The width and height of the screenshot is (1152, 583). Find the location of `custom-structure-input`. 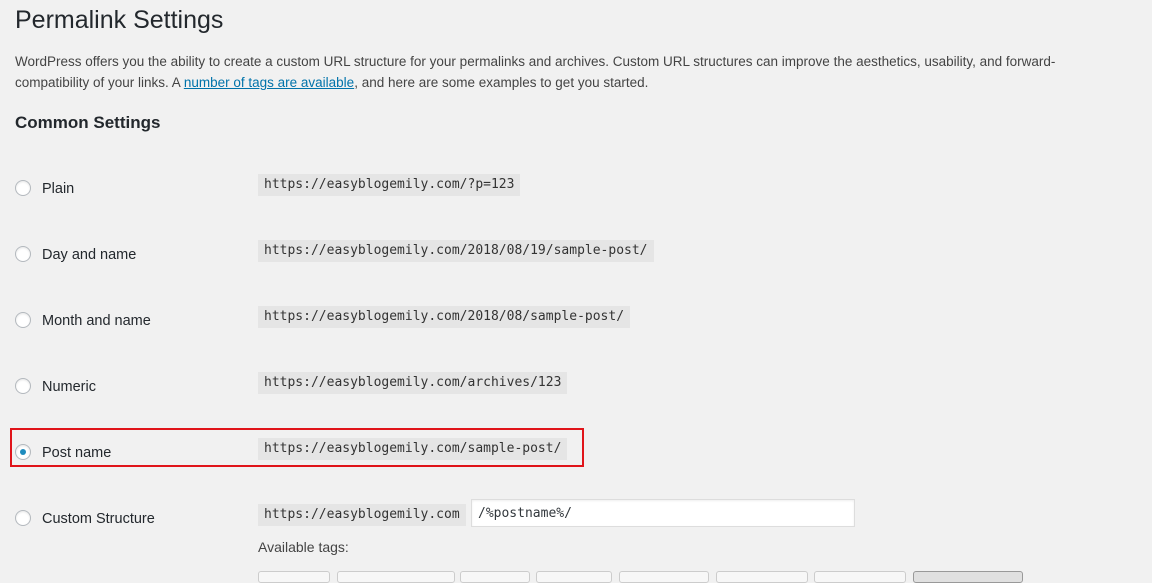

custom-structure-input is located at coordinates (663, 513).